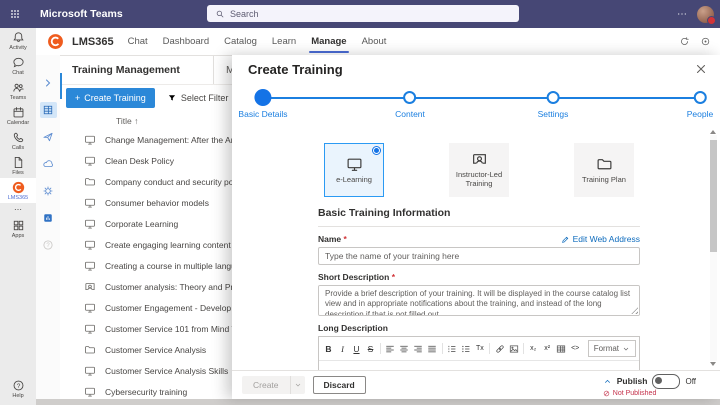  Describe the element at coordinates (339, 385) in the screenshot. I see `discard-button: Discard` at that location.